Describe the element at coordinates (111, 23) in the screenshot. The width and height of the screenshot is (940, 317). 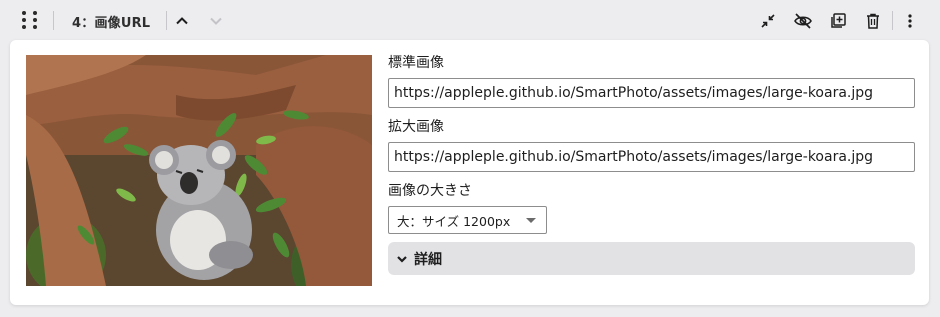
I see `block-title: 4：画像URL` at that location.